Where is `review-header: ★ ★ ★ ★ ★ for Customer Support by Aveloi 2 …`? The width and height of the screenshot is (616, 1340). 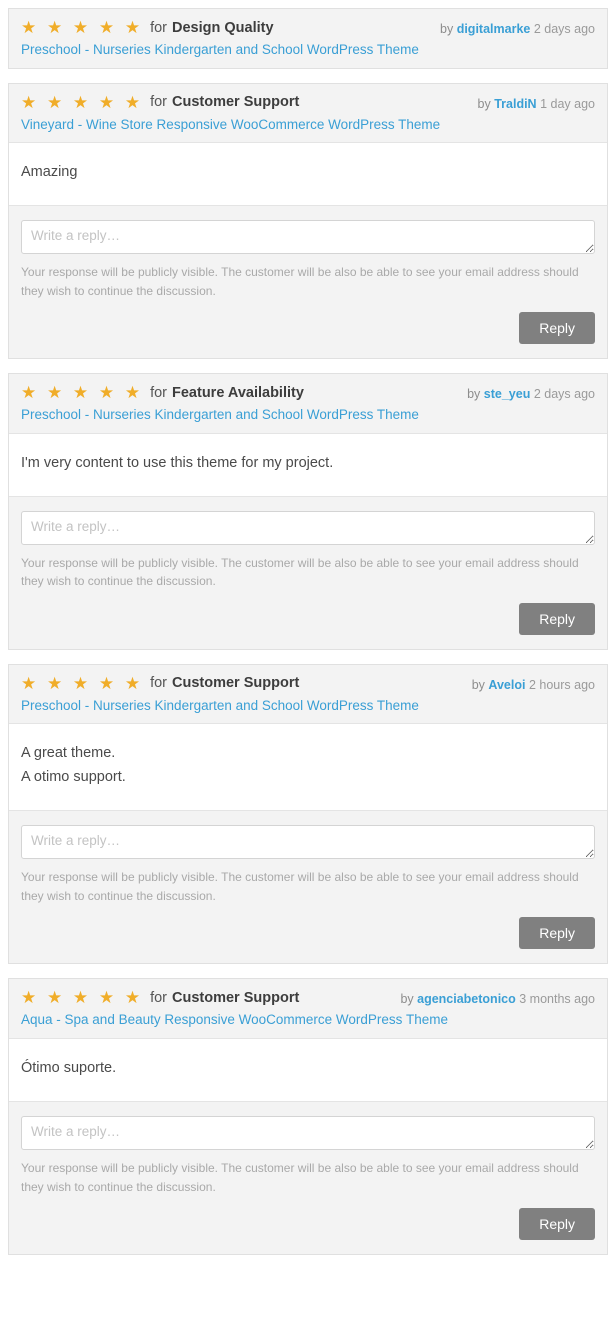
review-header: ★ ★ ★ ★ ★ for Customer Support by Aveloi 2 … is located at coordinates (308, 694).